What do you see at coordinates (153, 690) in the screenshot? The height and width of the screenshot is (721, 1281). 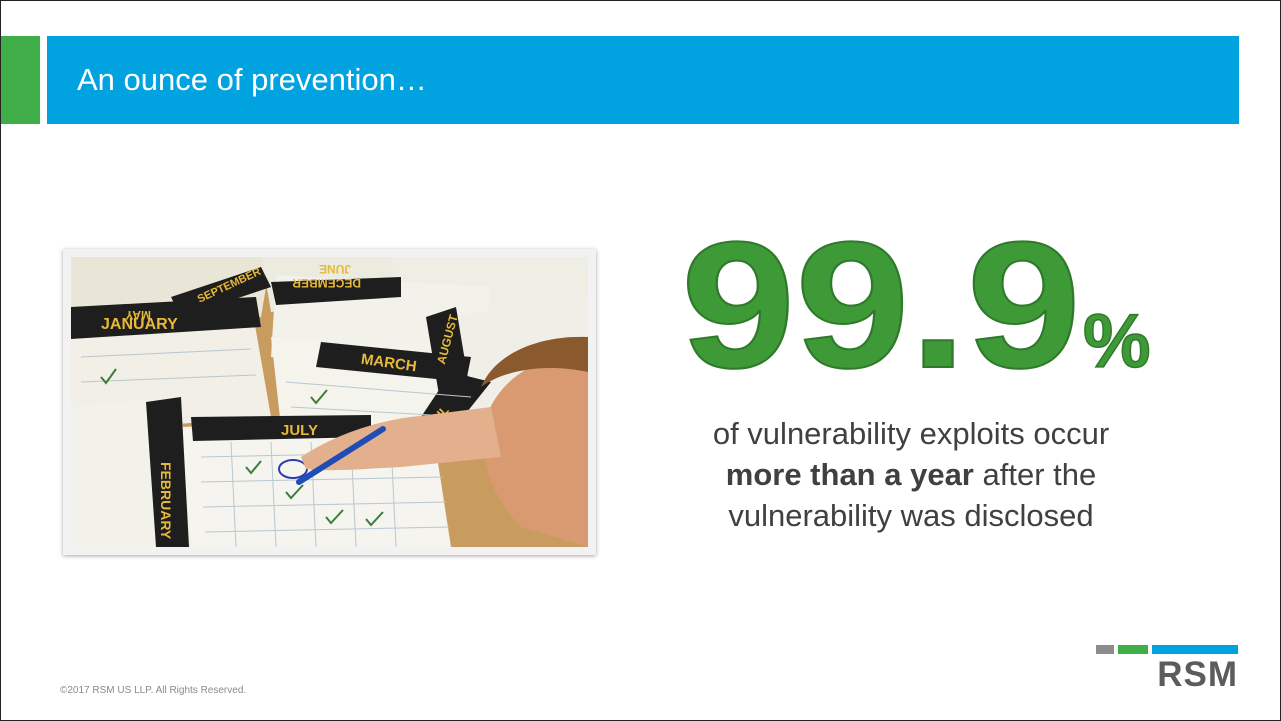 I see `copyright-notice: ©2017 RSM US LLP. All Rights Reserved.` at bounding box center [153, 690].